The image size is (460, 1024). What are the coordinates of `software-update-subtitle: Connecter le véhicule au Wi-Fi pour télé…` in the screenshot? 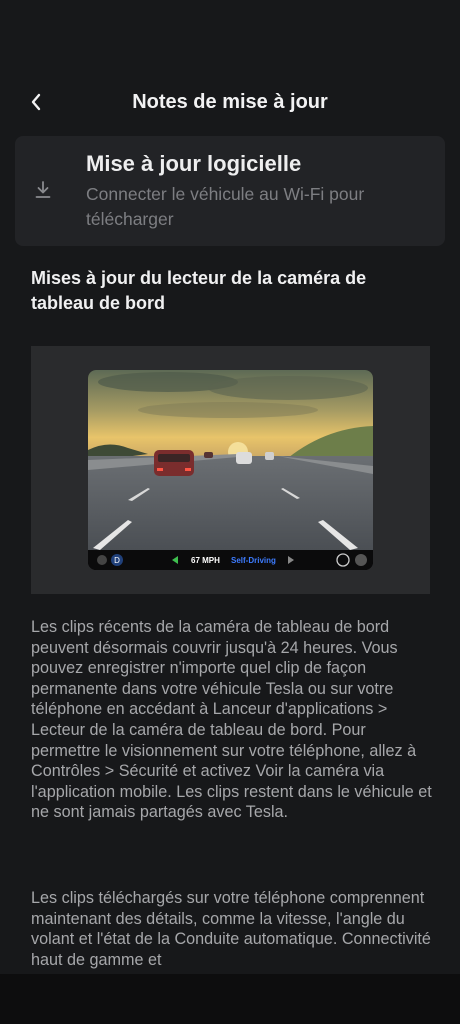 It's located at (225, 206).